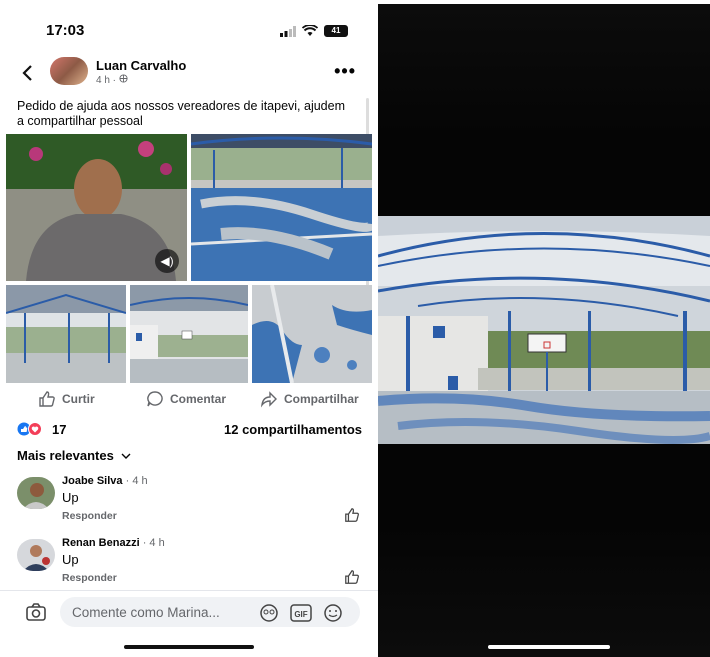 Image resolution: width=710 pixels, height=657 pixels. What do you see at coordinates (126, 456) in the screenshot?
I see `chevron-down-icon` at bounding box center [126, 456].